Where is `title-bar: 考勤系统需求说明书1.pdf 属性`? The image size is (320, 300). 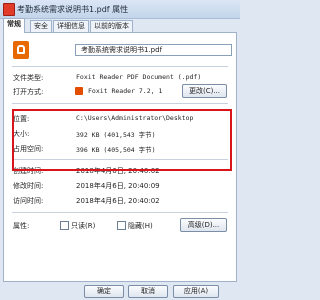 title-bar: 考勤系统需求说明书1.pdf 属性 is located at coordinates (120, 9).